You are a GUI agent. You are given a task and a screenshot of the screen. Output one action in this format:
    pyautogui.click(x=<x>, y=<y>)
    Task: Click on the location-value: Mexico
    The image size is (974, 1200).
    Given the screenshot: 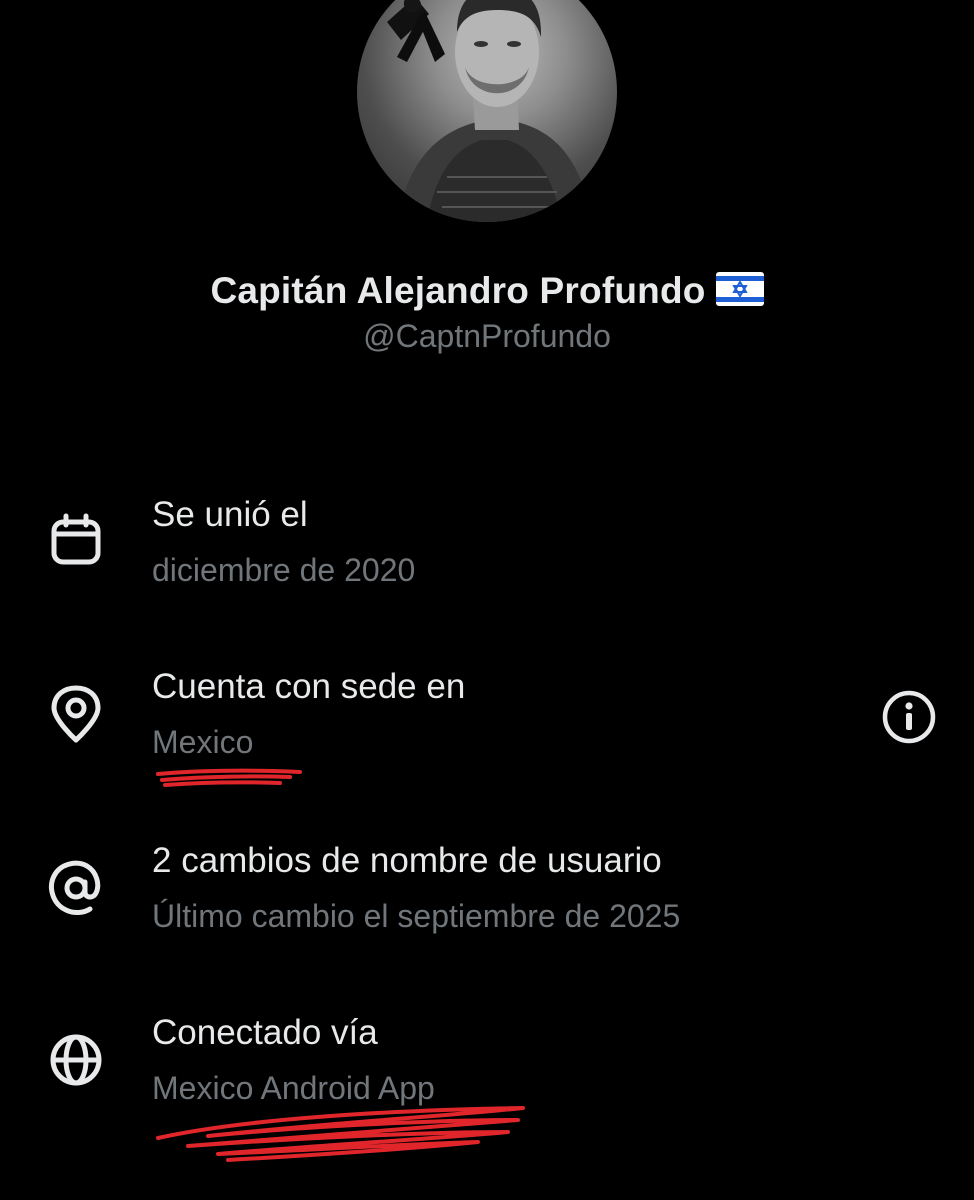 What is the action you would take?
    pyautogui.click(x=203, y=742)
    